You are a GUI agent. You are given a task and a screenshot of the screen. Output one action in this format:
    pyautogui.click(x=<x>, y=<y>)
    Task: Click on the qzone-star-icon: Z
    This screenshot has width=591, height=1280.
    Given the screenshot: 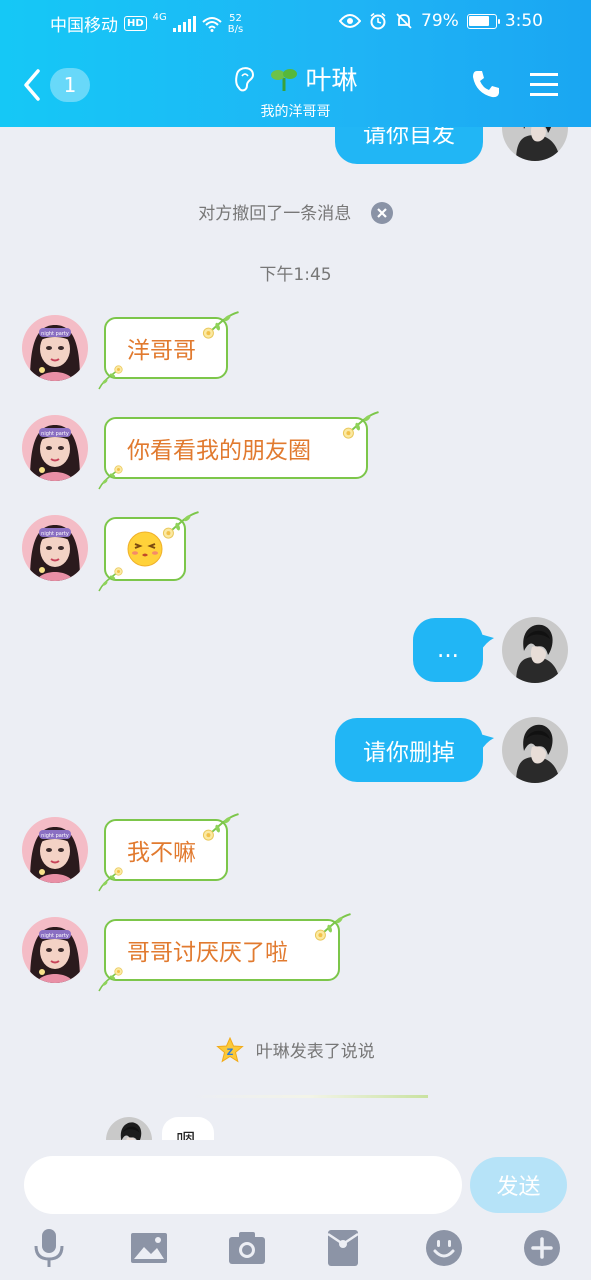 What is the action you would take?
    pyautogui.click(x=230, y=1049)
    